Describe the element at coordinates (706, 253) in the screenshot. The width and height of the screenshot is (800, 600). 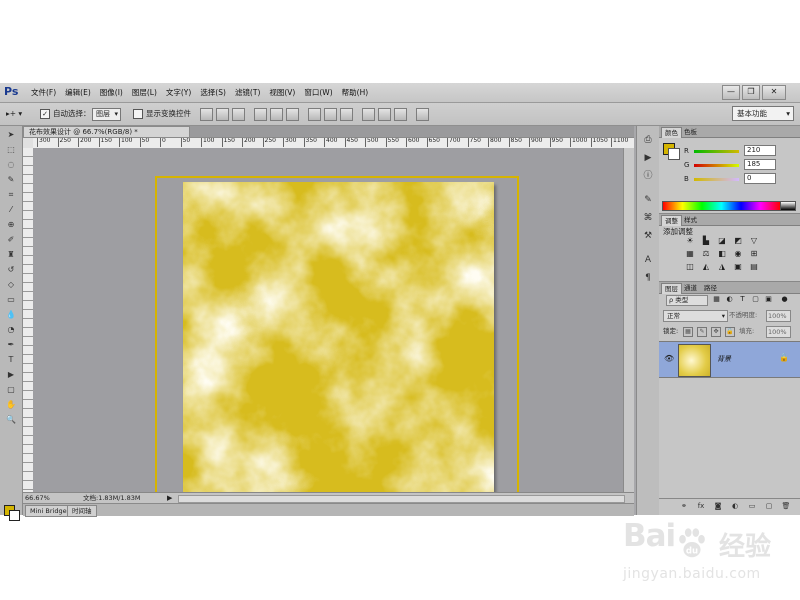
I see `color-balance-icon: ⚖` at that location.